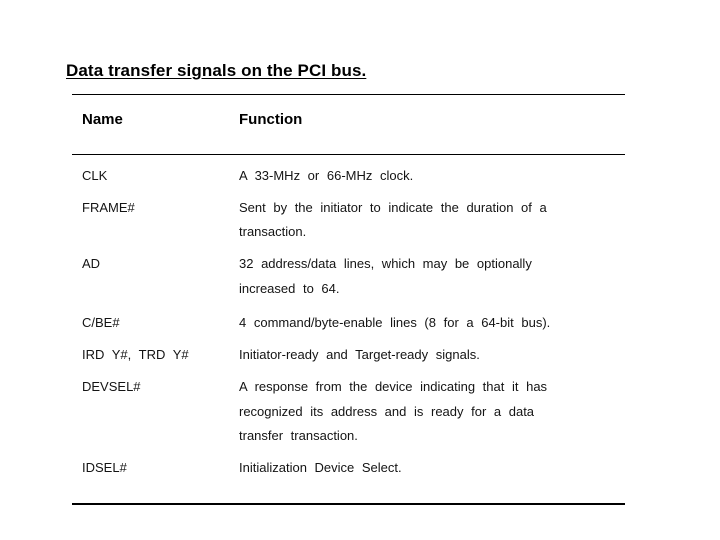 This screenshot has height=540, width=720. I want to click on signal-name: IDSEL#, so click(104, 467).